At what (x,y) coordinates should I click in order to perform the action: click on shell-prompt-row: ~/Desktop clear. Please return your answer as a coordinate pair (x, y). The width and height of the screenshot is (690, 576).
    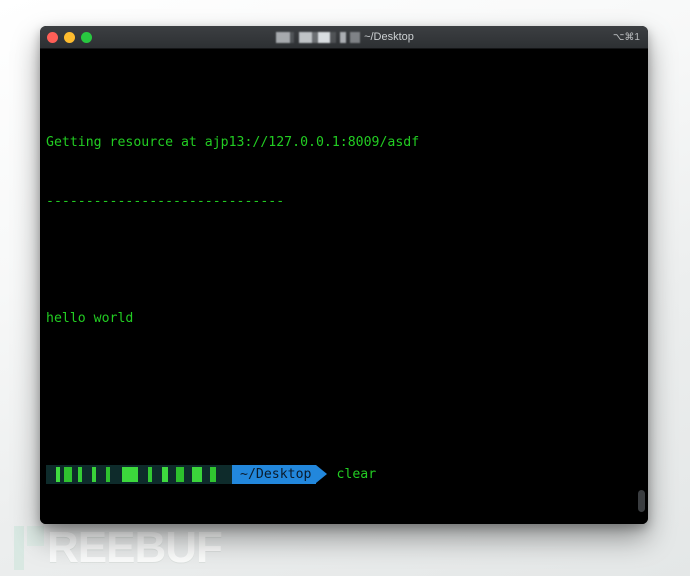
    Looking at the image, I should click on (347, 474).